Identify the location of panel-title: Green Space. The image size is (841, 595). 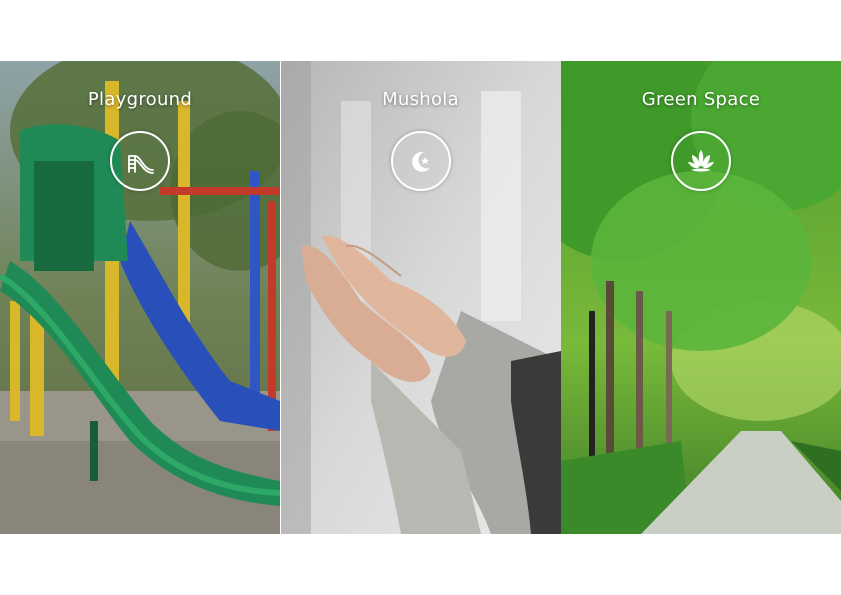
(701, 99).